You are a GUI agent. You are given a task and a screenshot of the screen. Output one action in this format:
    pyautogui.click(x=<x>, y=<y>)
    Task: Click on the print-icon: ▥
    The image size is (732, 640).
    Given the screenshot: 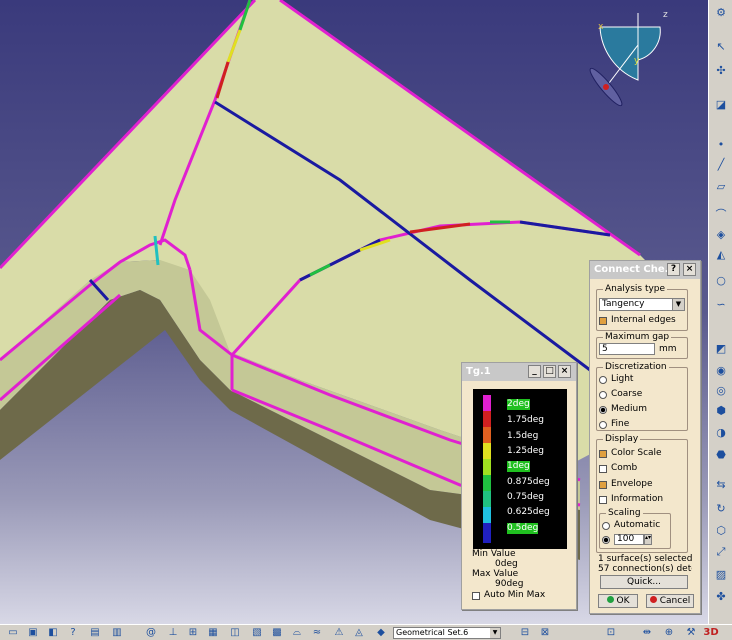 What is the action you would take?
    pyautogui.click(x=117, y=632)
    